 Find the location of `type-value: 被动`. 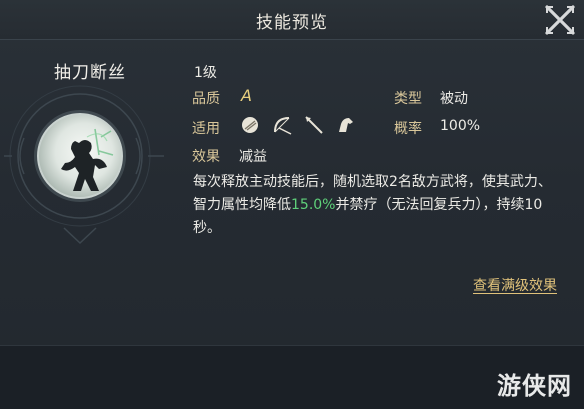

type-value: 被动 is located at coordinates (454, 99).